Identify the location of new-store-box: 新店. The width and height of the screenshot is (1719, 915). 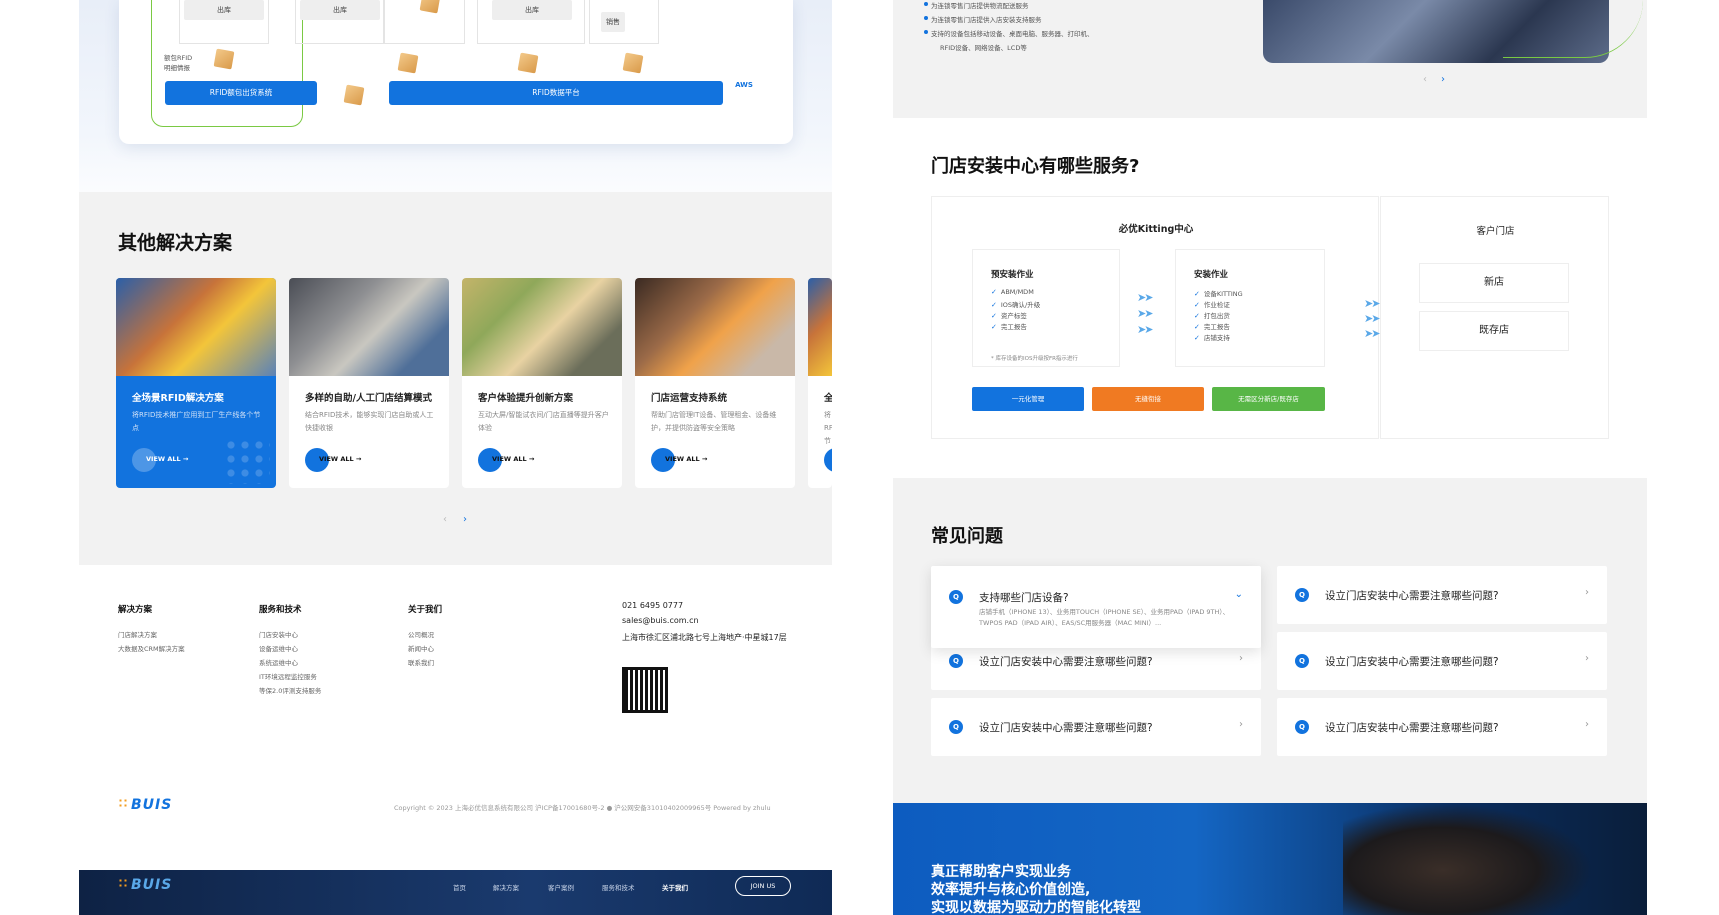
(1494, 283).